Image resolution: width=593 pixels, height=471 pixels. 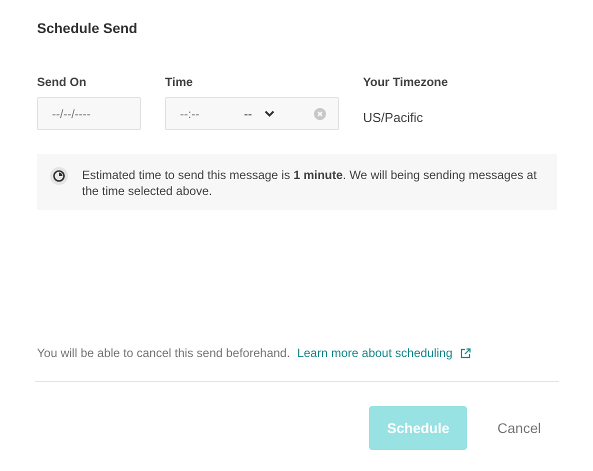 I want to click on timezone-value: US/Pacific, so click(x=393, y=117).